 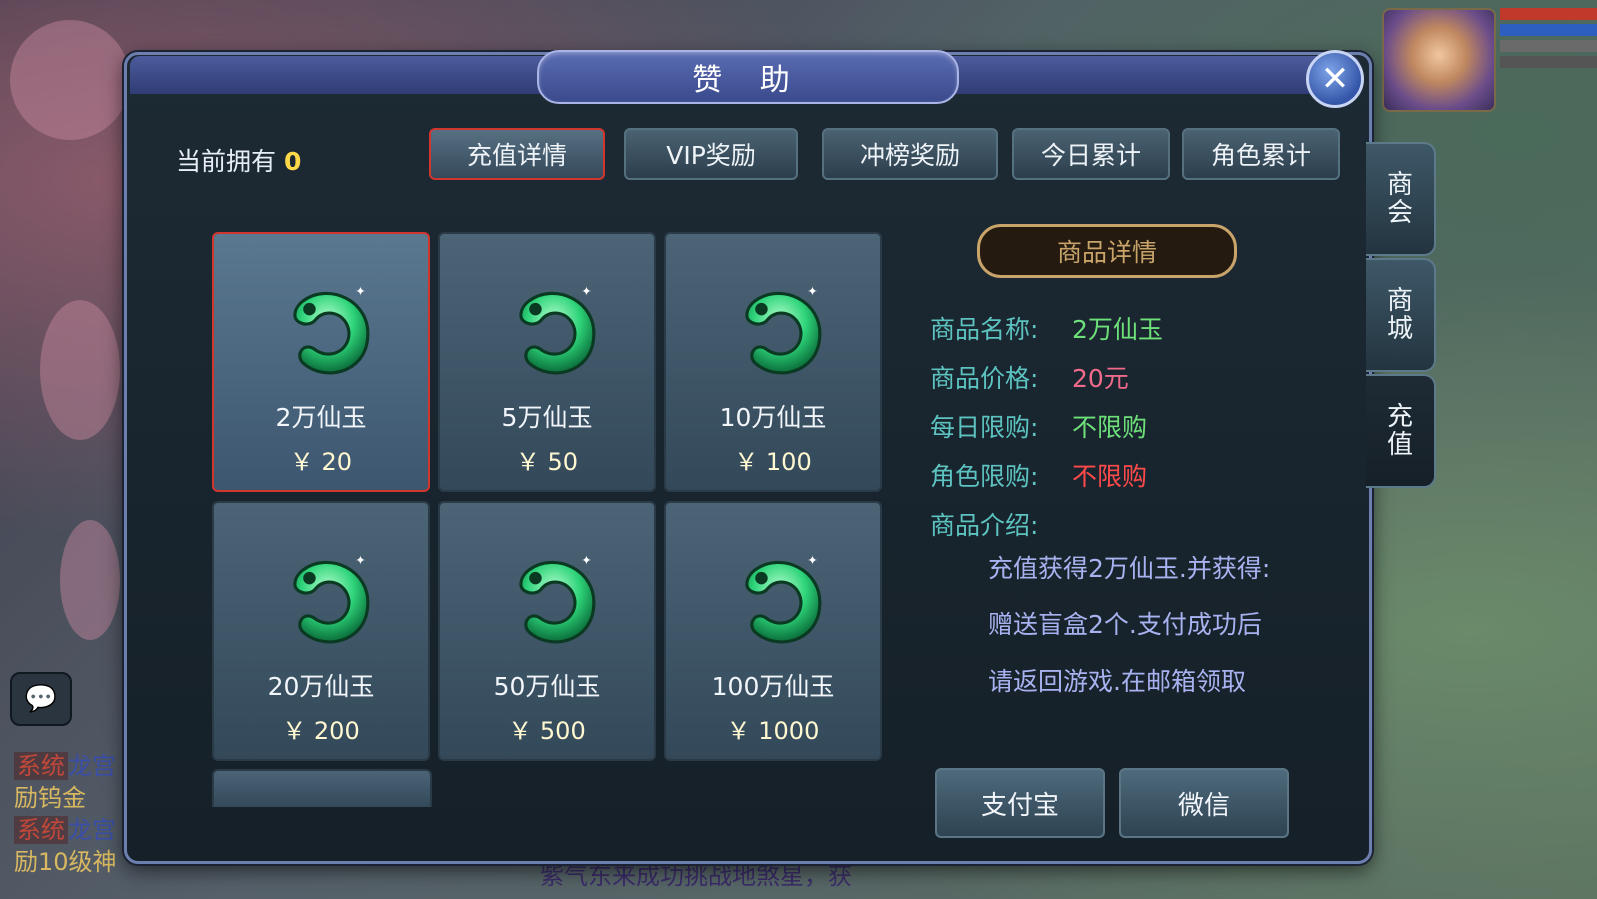 I want to click on side-tab-label: 商城, so click(x=1399, y=315).